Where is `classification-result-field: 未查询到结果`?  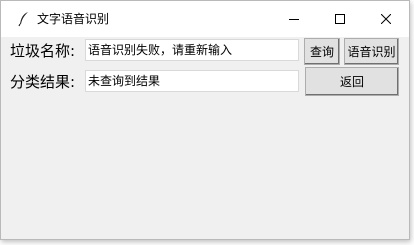
classification-result-field: 未查询到结果 is located at coordinates (192, 81).